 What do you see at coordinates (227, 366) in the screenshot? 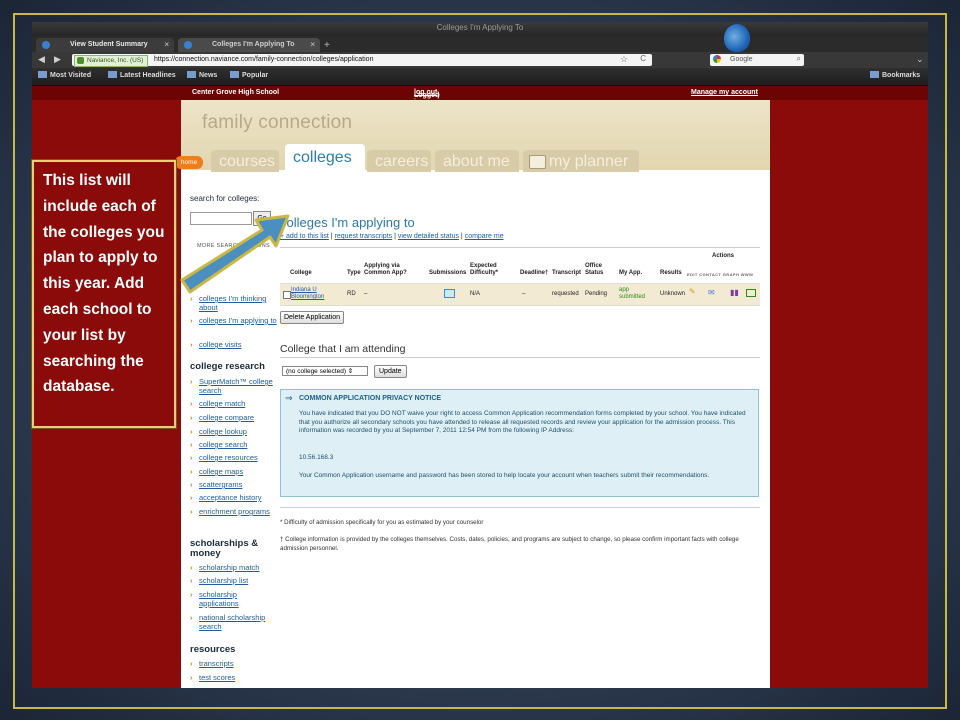
I see `college-research-heading: college research` at bounding box center [227, 366].